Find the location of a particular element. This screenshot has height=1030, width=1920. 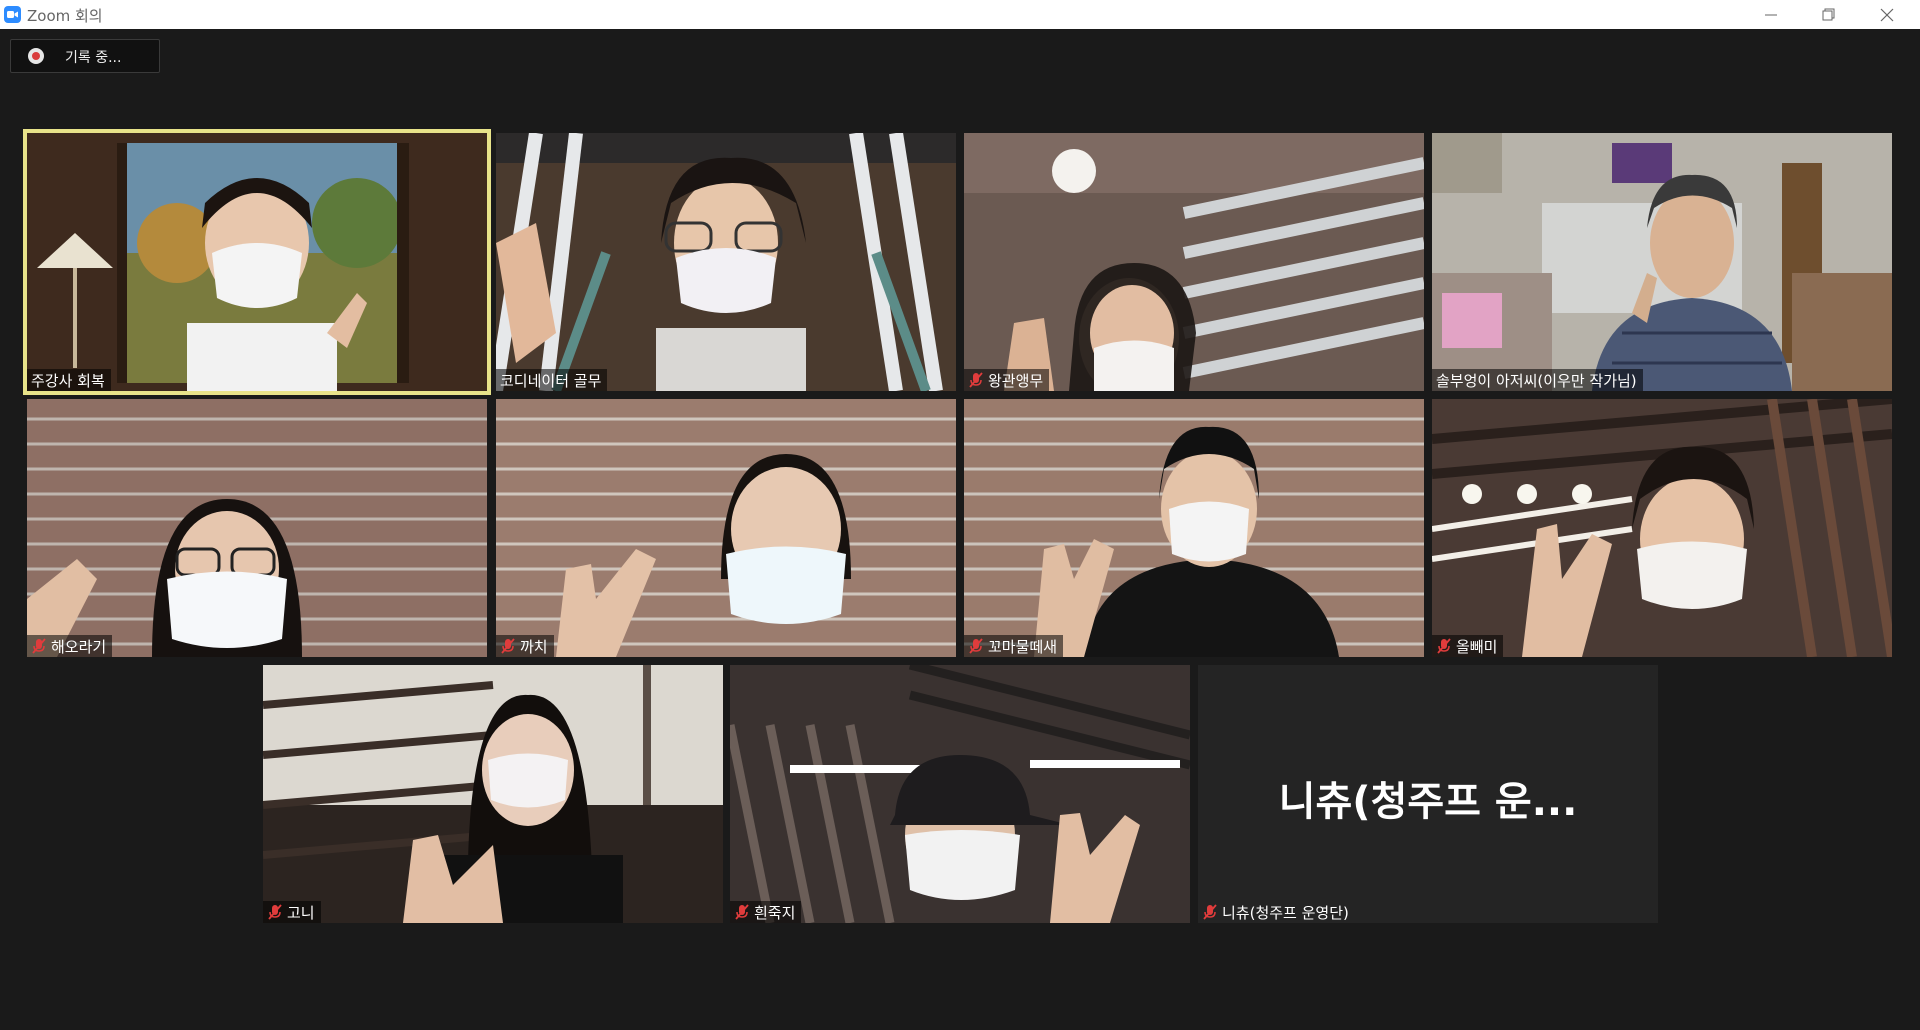

window-title: Zoom 회의 is located at coordinates (65, 16).